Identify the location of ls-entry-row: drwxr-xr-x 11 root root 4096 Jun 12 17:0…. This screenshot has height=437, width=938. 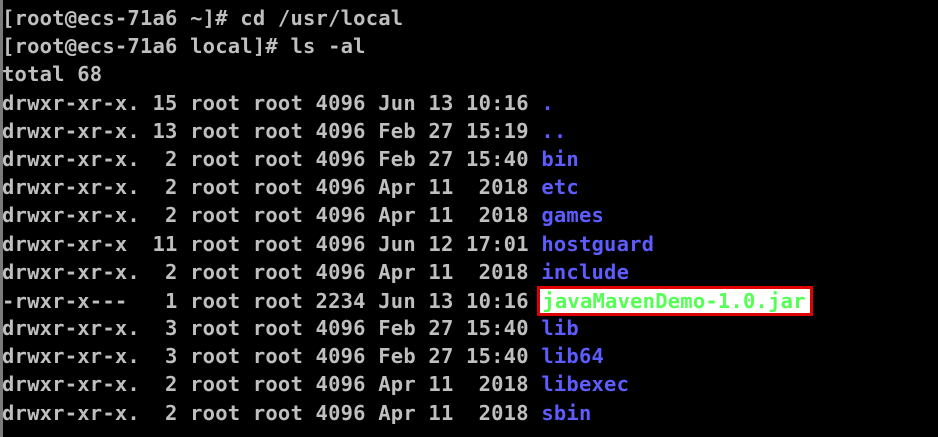
(467, 244).